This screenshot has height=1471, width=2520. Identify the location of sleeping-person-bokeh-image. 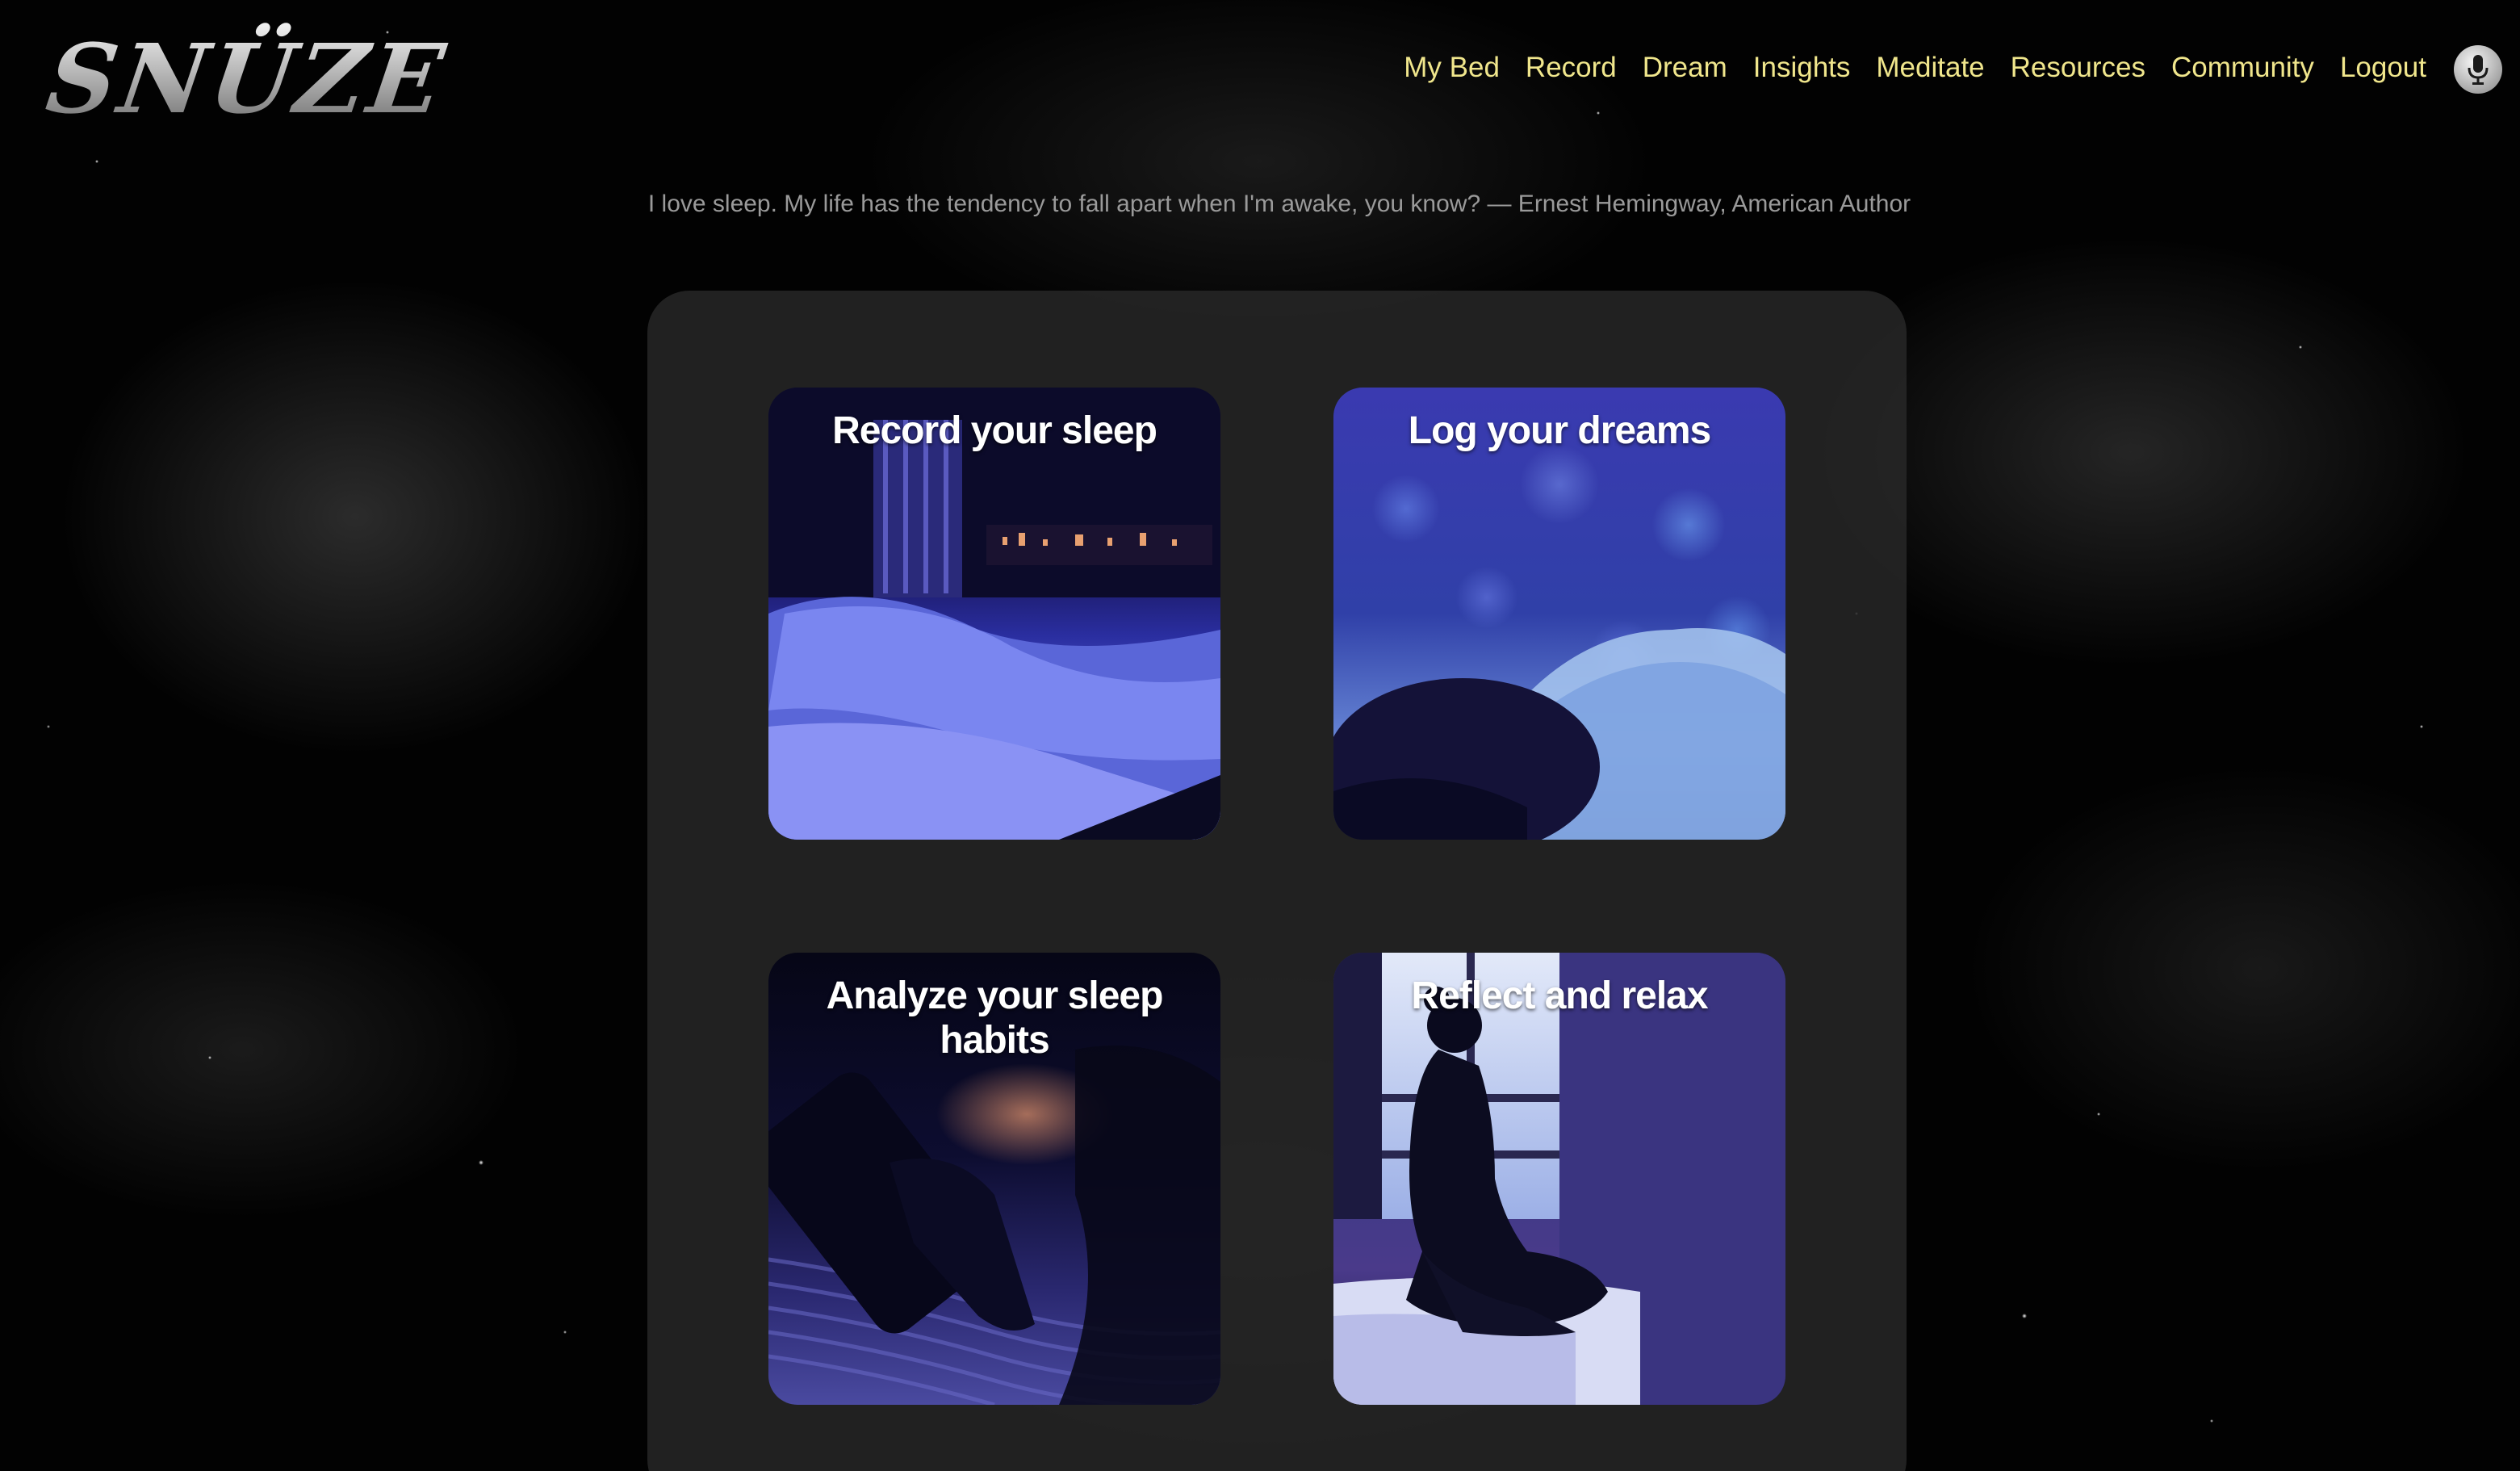
(1559, 614).